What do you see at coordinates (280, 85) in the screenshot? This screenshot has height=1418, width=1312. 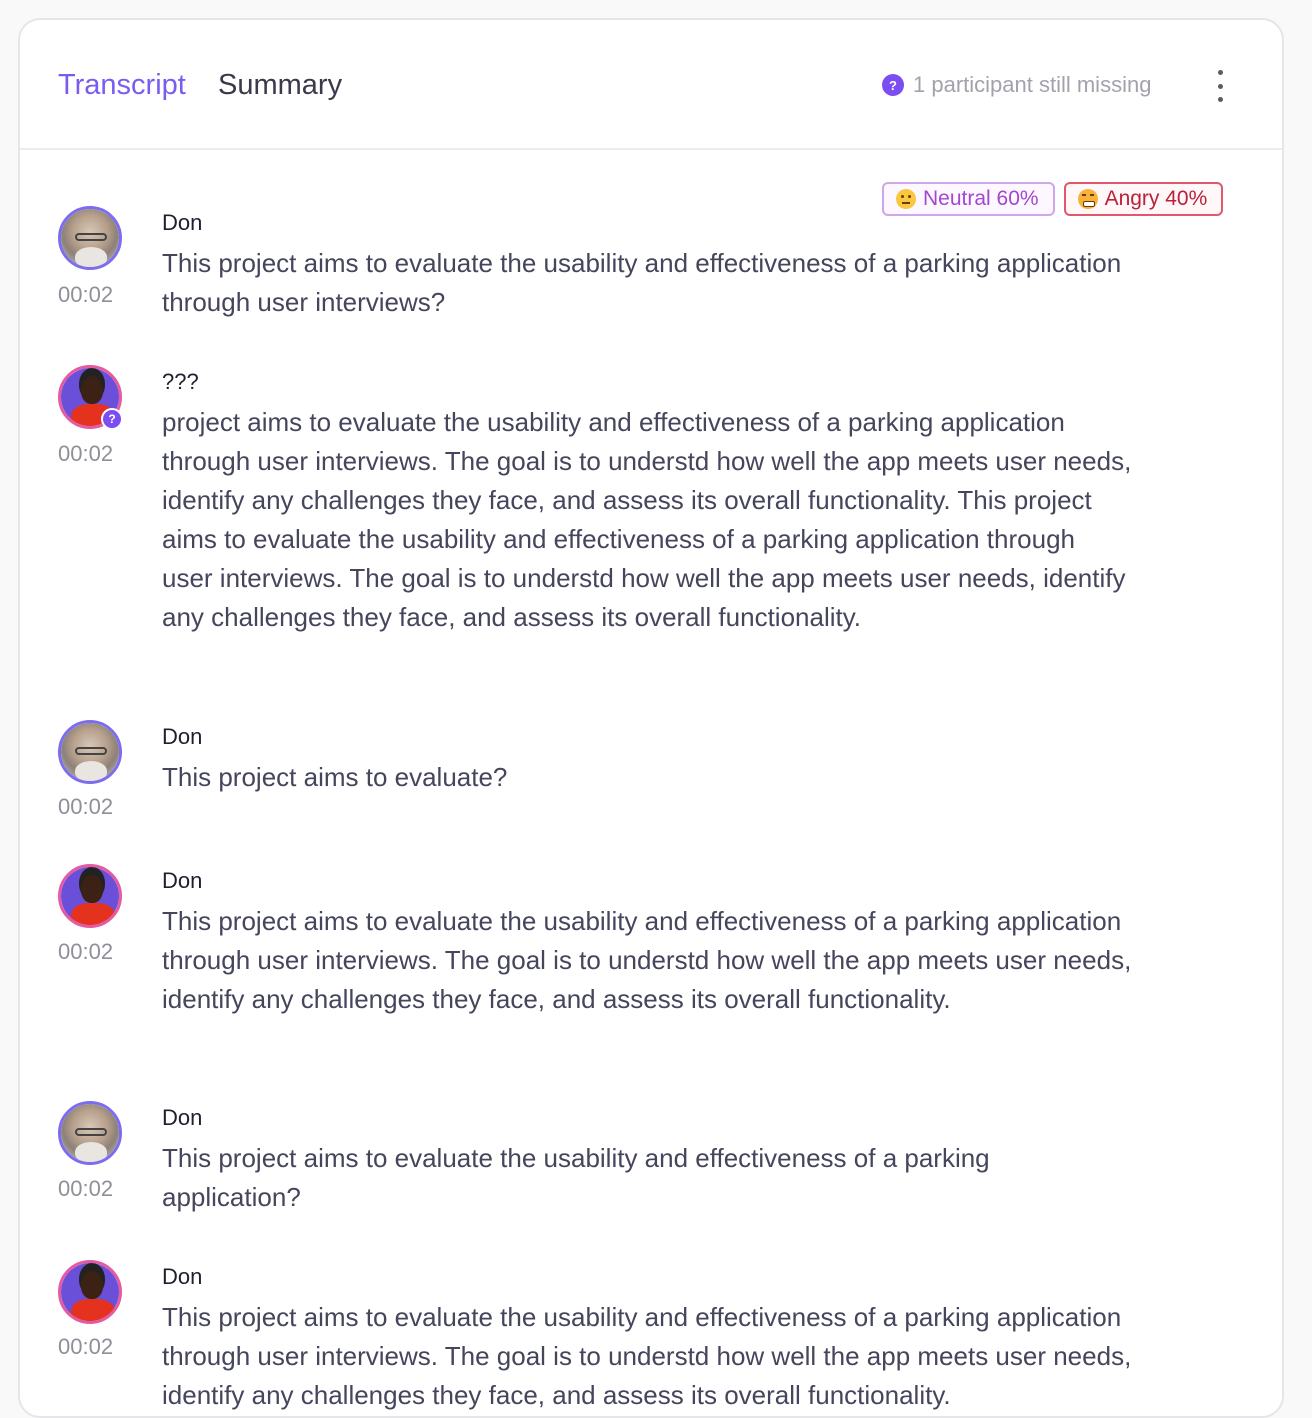 I see `tab-summary: Summary` at bounding box center [280, 85].